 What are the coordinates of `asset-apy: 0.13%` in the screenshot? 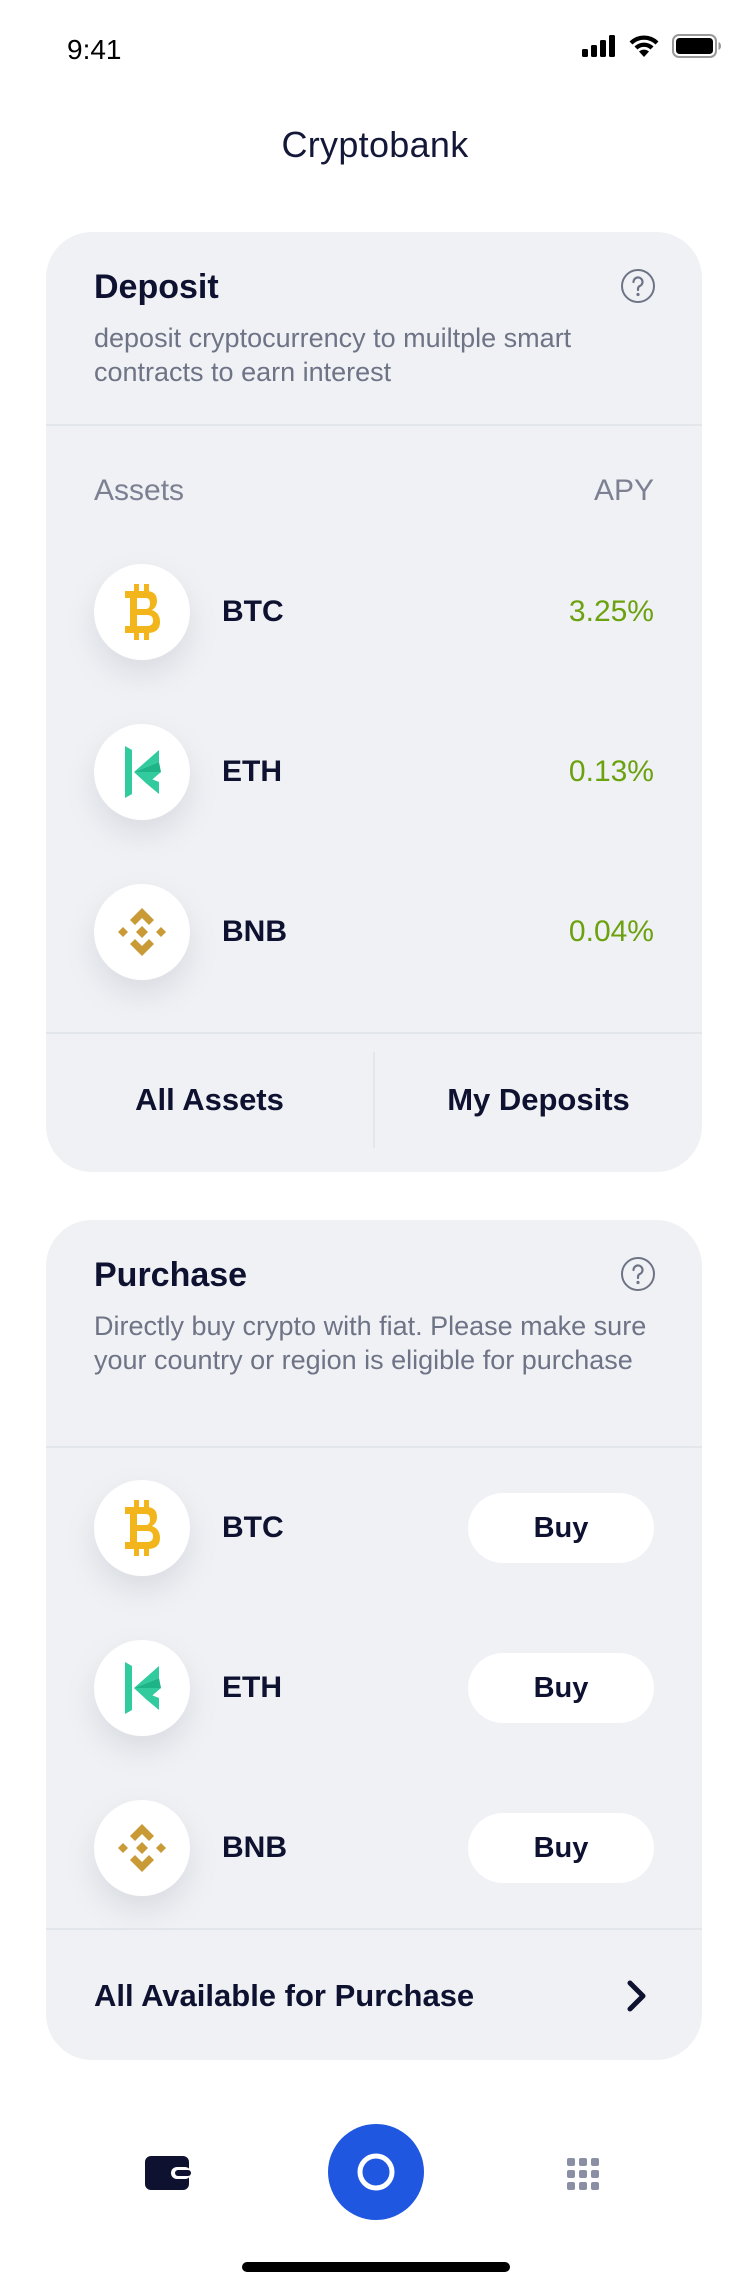 It's located at (611, 771).